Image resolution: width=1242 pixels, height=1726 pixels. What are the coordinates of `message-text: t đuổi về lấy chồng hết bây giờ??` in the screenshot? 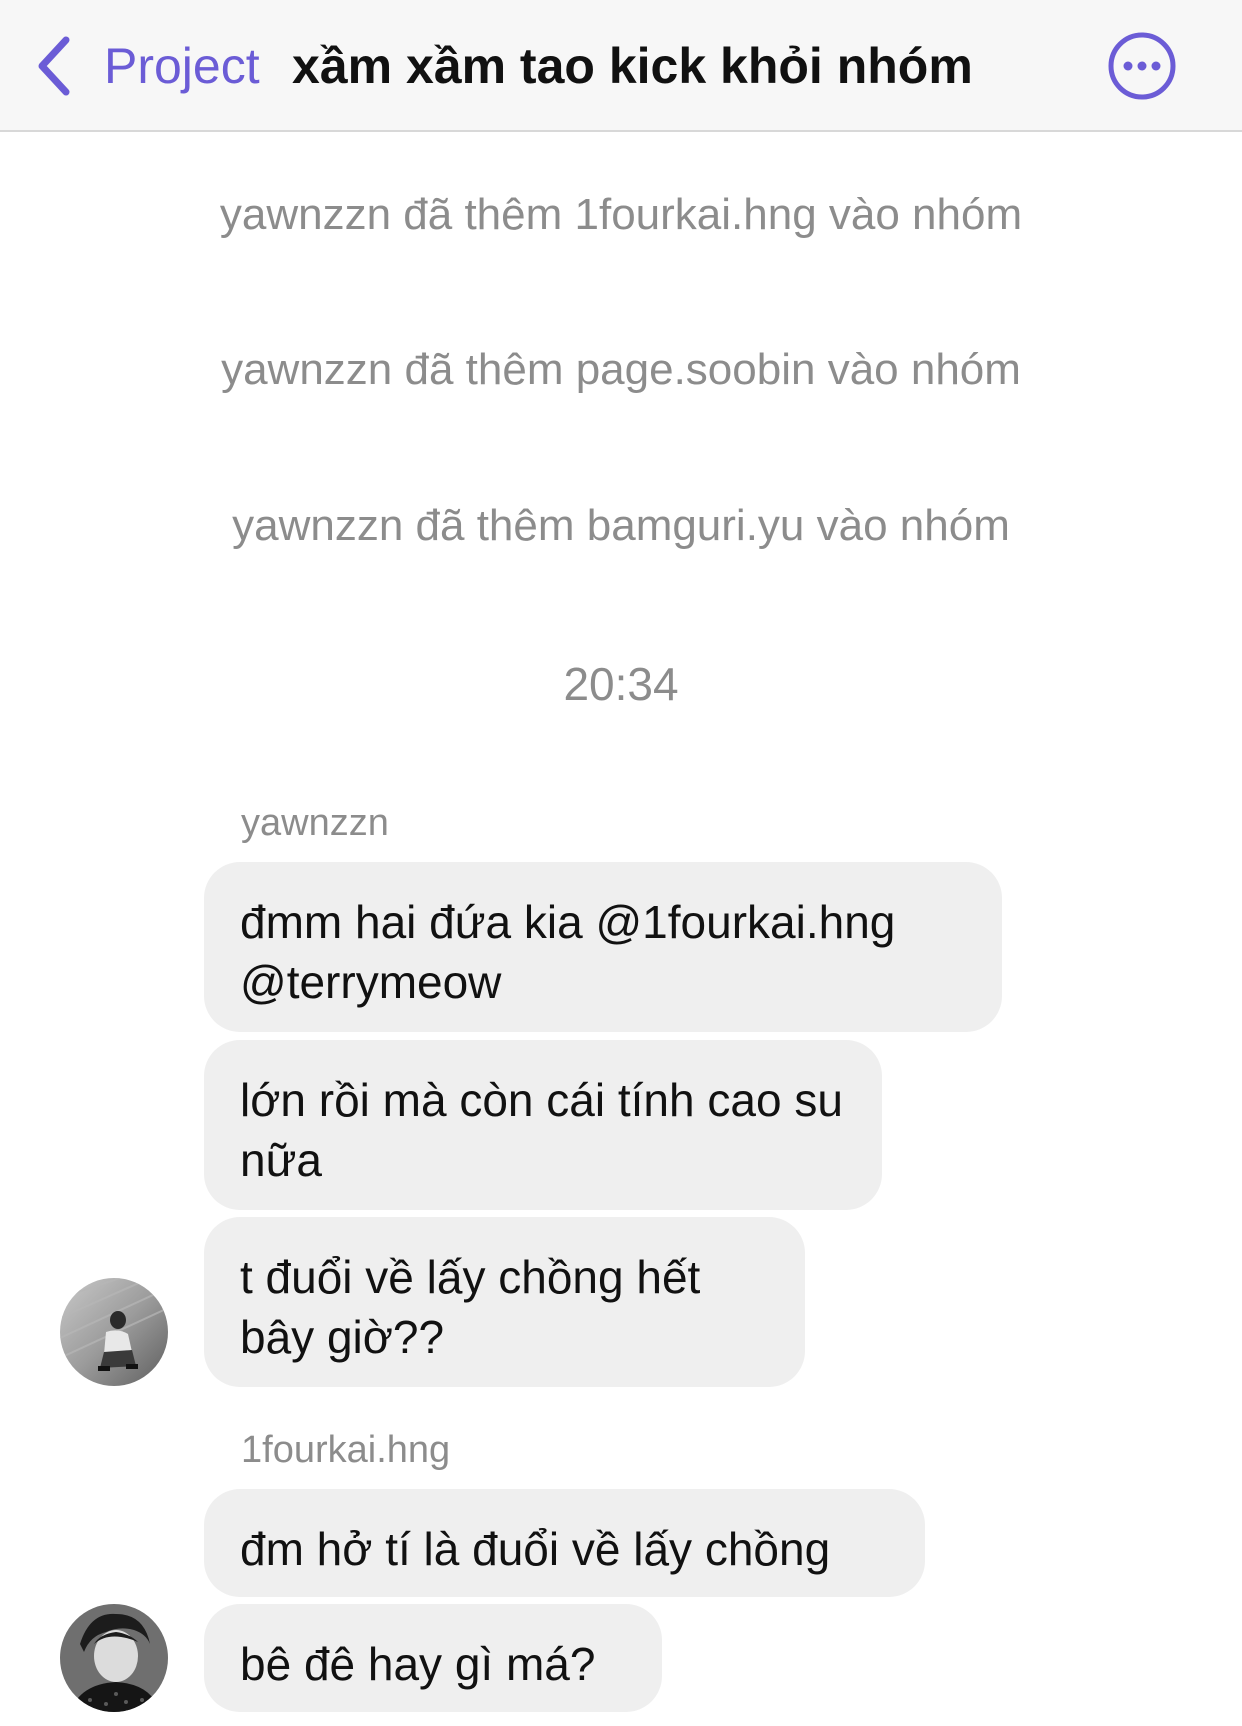 It's located at (470, 1307).